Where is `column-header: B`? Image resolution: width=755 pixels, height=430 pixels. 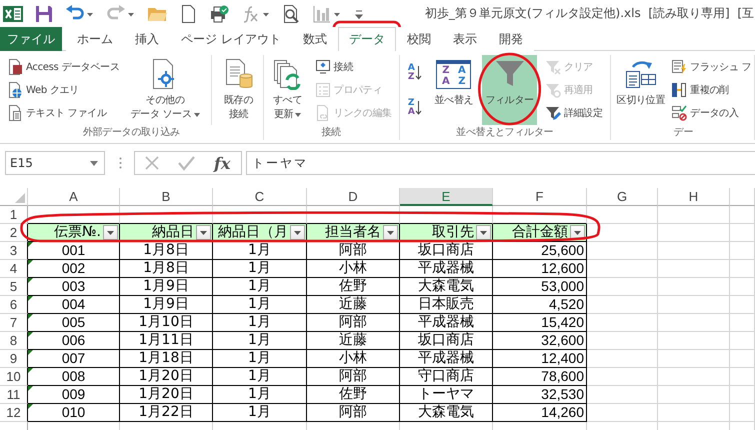
column-header: B is located at coordinates (166, 197).